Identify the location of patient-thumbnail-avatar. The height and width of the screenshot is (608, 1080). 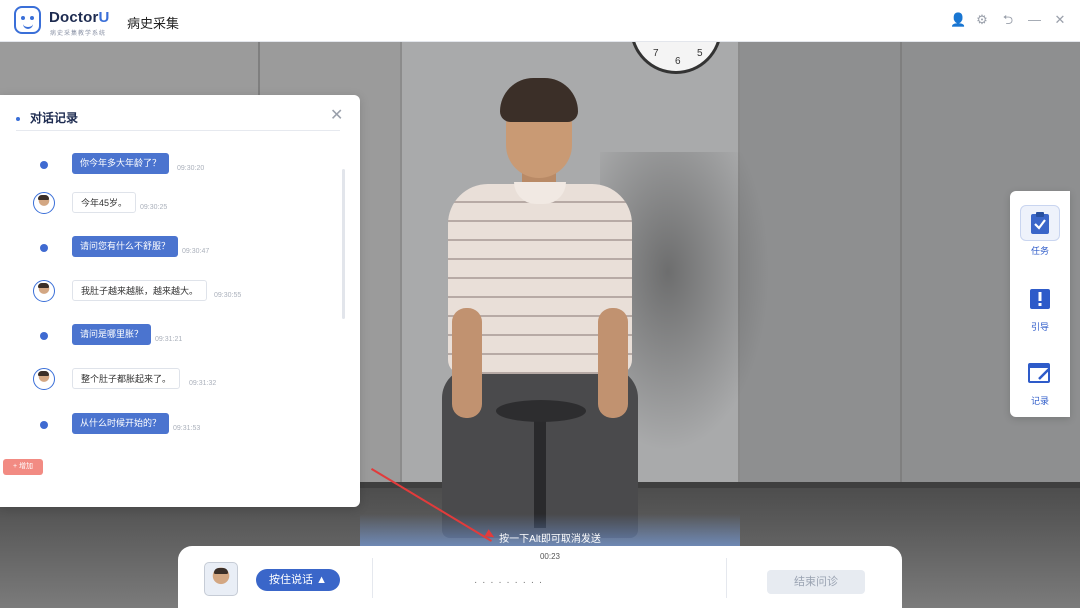
(221, 579).